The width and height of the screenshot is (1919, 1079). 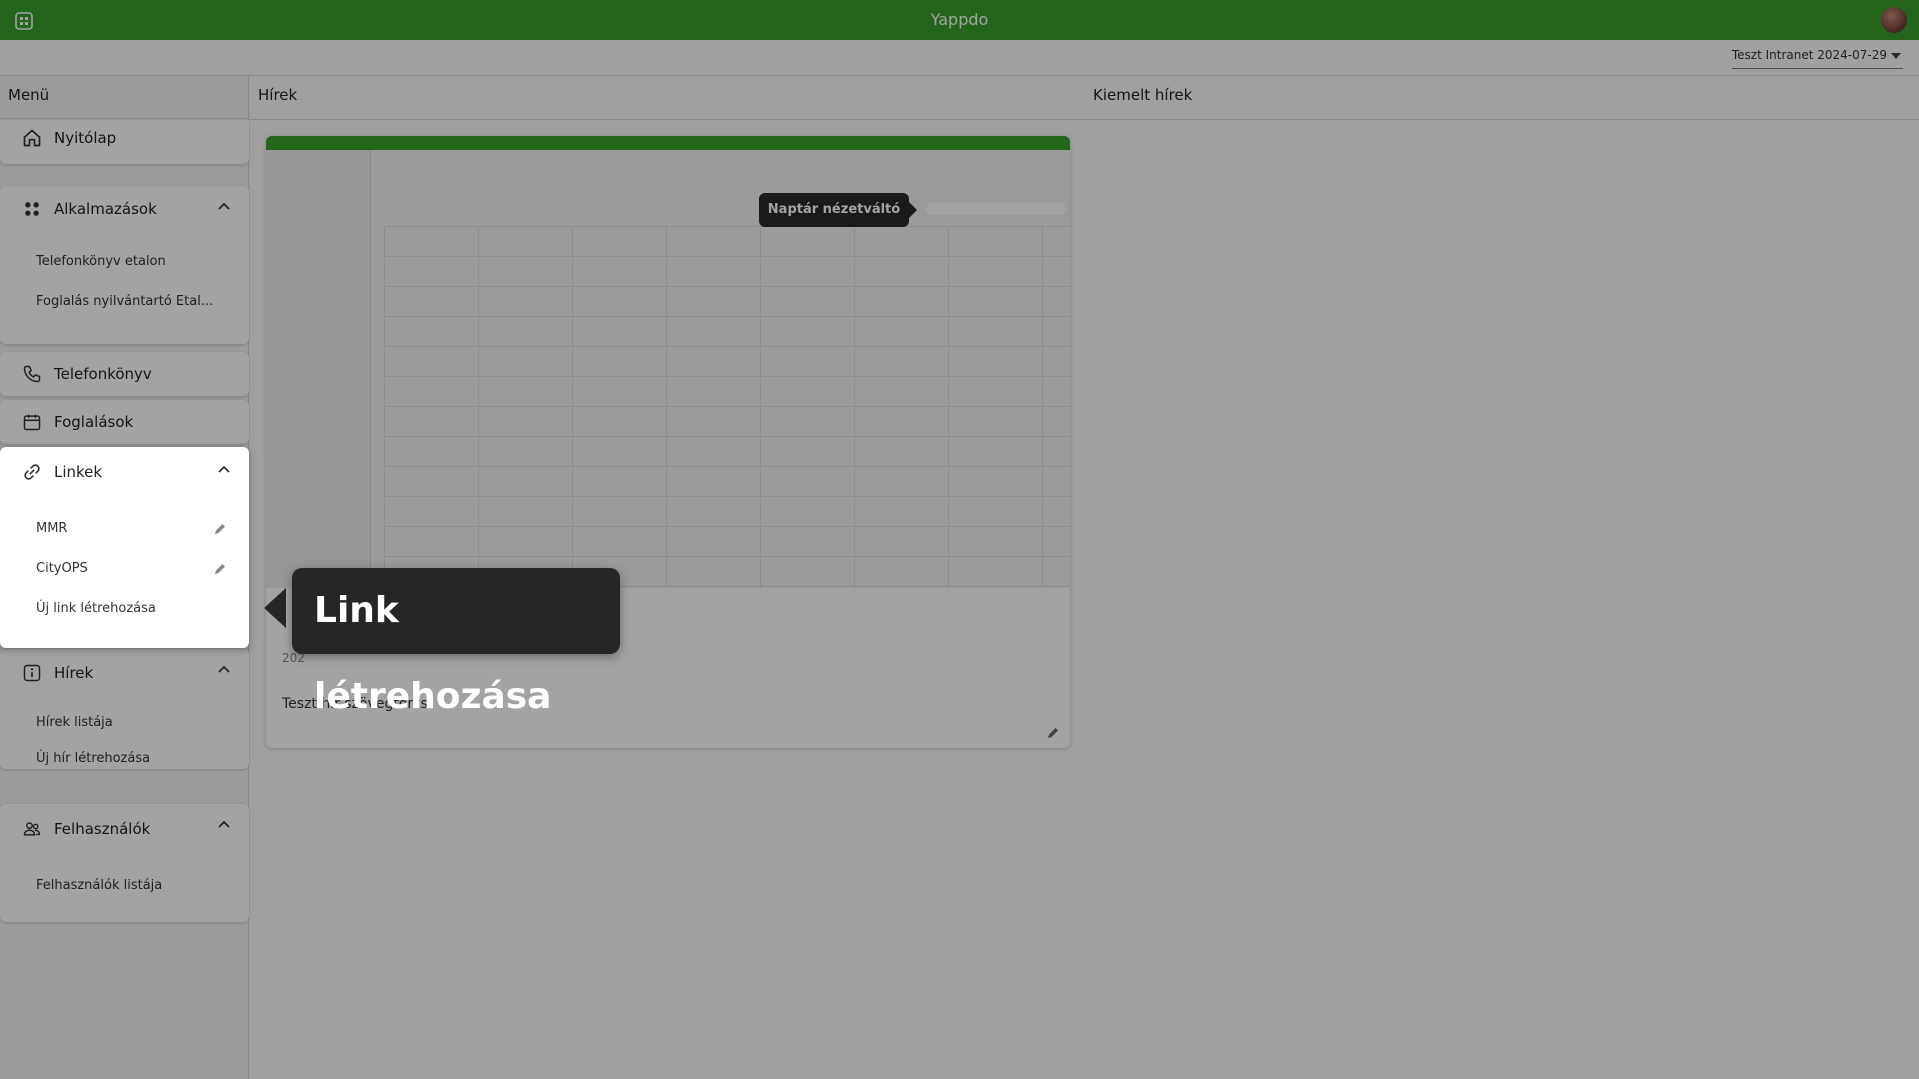 I want to click on header-divider, so click(x=1084, y=119).